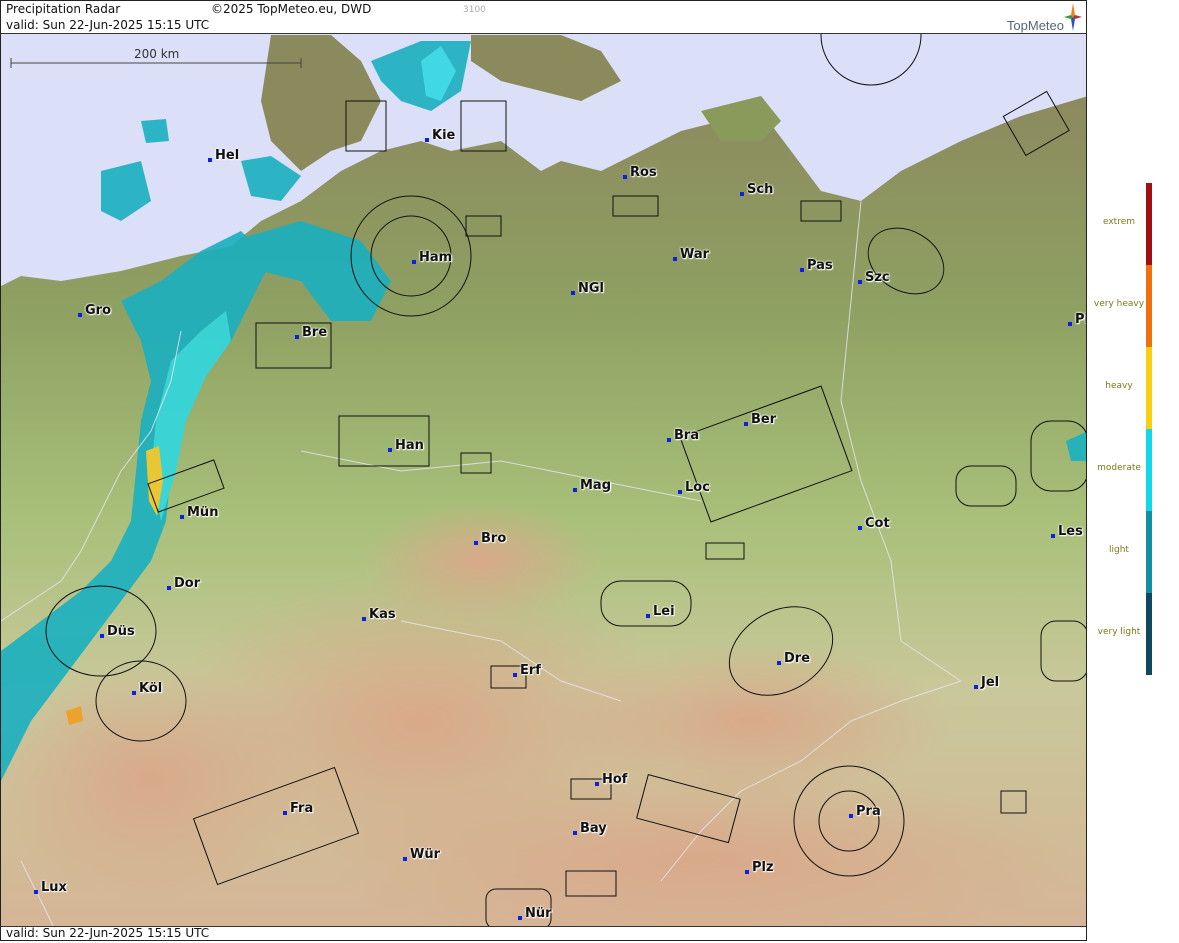 This screenshot has width=1179, height=943. Describe the element at coordinates (820, 265) in the screenshot. I see `city-name: Pas` at that location.